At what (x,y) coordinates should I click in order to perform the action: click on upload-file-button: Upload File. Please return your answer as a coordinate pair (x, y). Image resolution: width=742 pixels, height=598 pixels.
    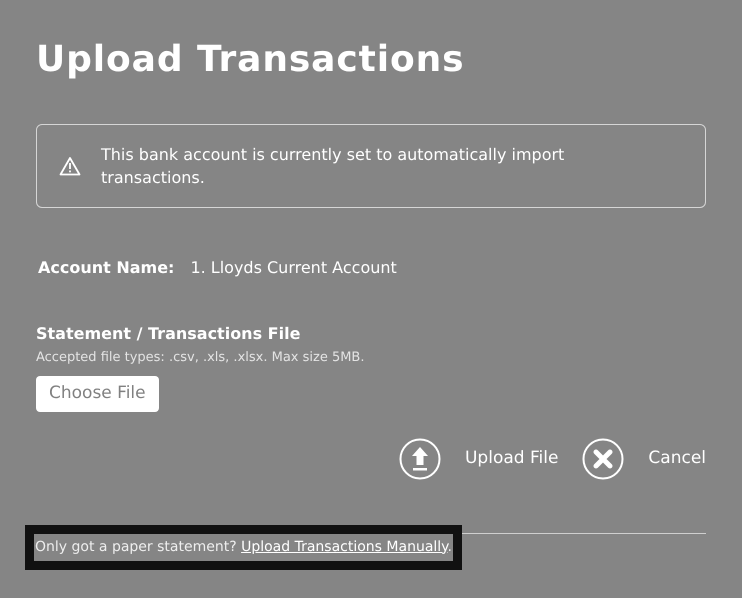
    Looking at the image, I should click on (478, 459).